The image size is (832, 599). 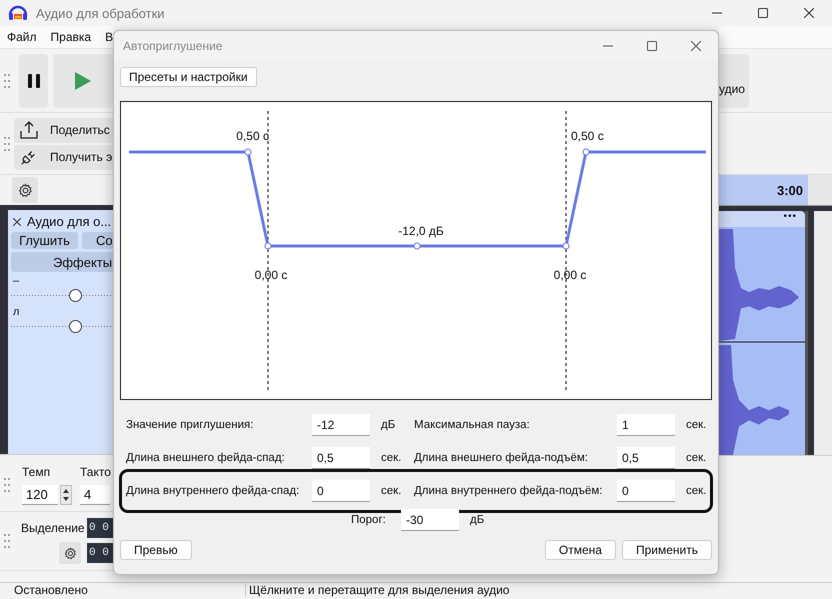 What do you see at coordinates (379, 590) in the screenshot?
I see `status-hint: Щёлкните и перетащите для выделения аудио` at bounding box center [379, 590].